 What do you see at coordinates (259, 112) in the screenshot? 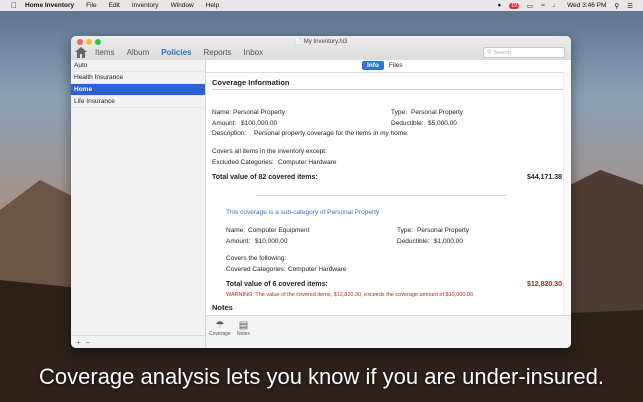
I see `name-value: Personal Property` at bounding box center [259, 112].